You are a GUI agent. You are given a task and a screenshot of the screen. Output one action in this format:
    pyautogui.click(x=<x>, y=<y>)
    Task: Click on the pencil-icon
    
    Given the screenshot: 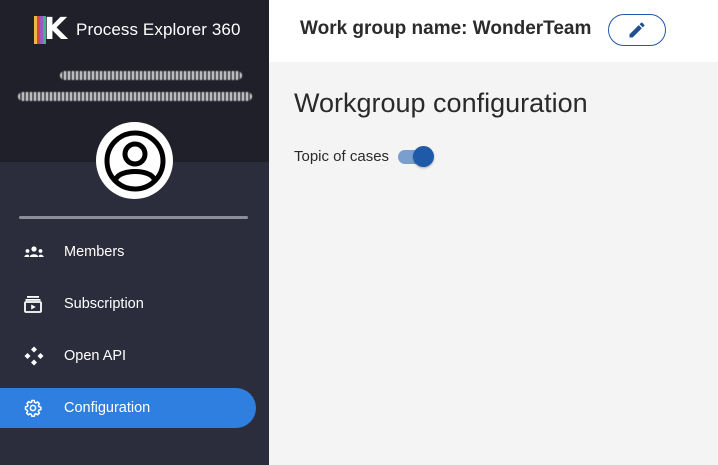 What is the action you would take?
    pyautogui.click(x=637, y=30)
    